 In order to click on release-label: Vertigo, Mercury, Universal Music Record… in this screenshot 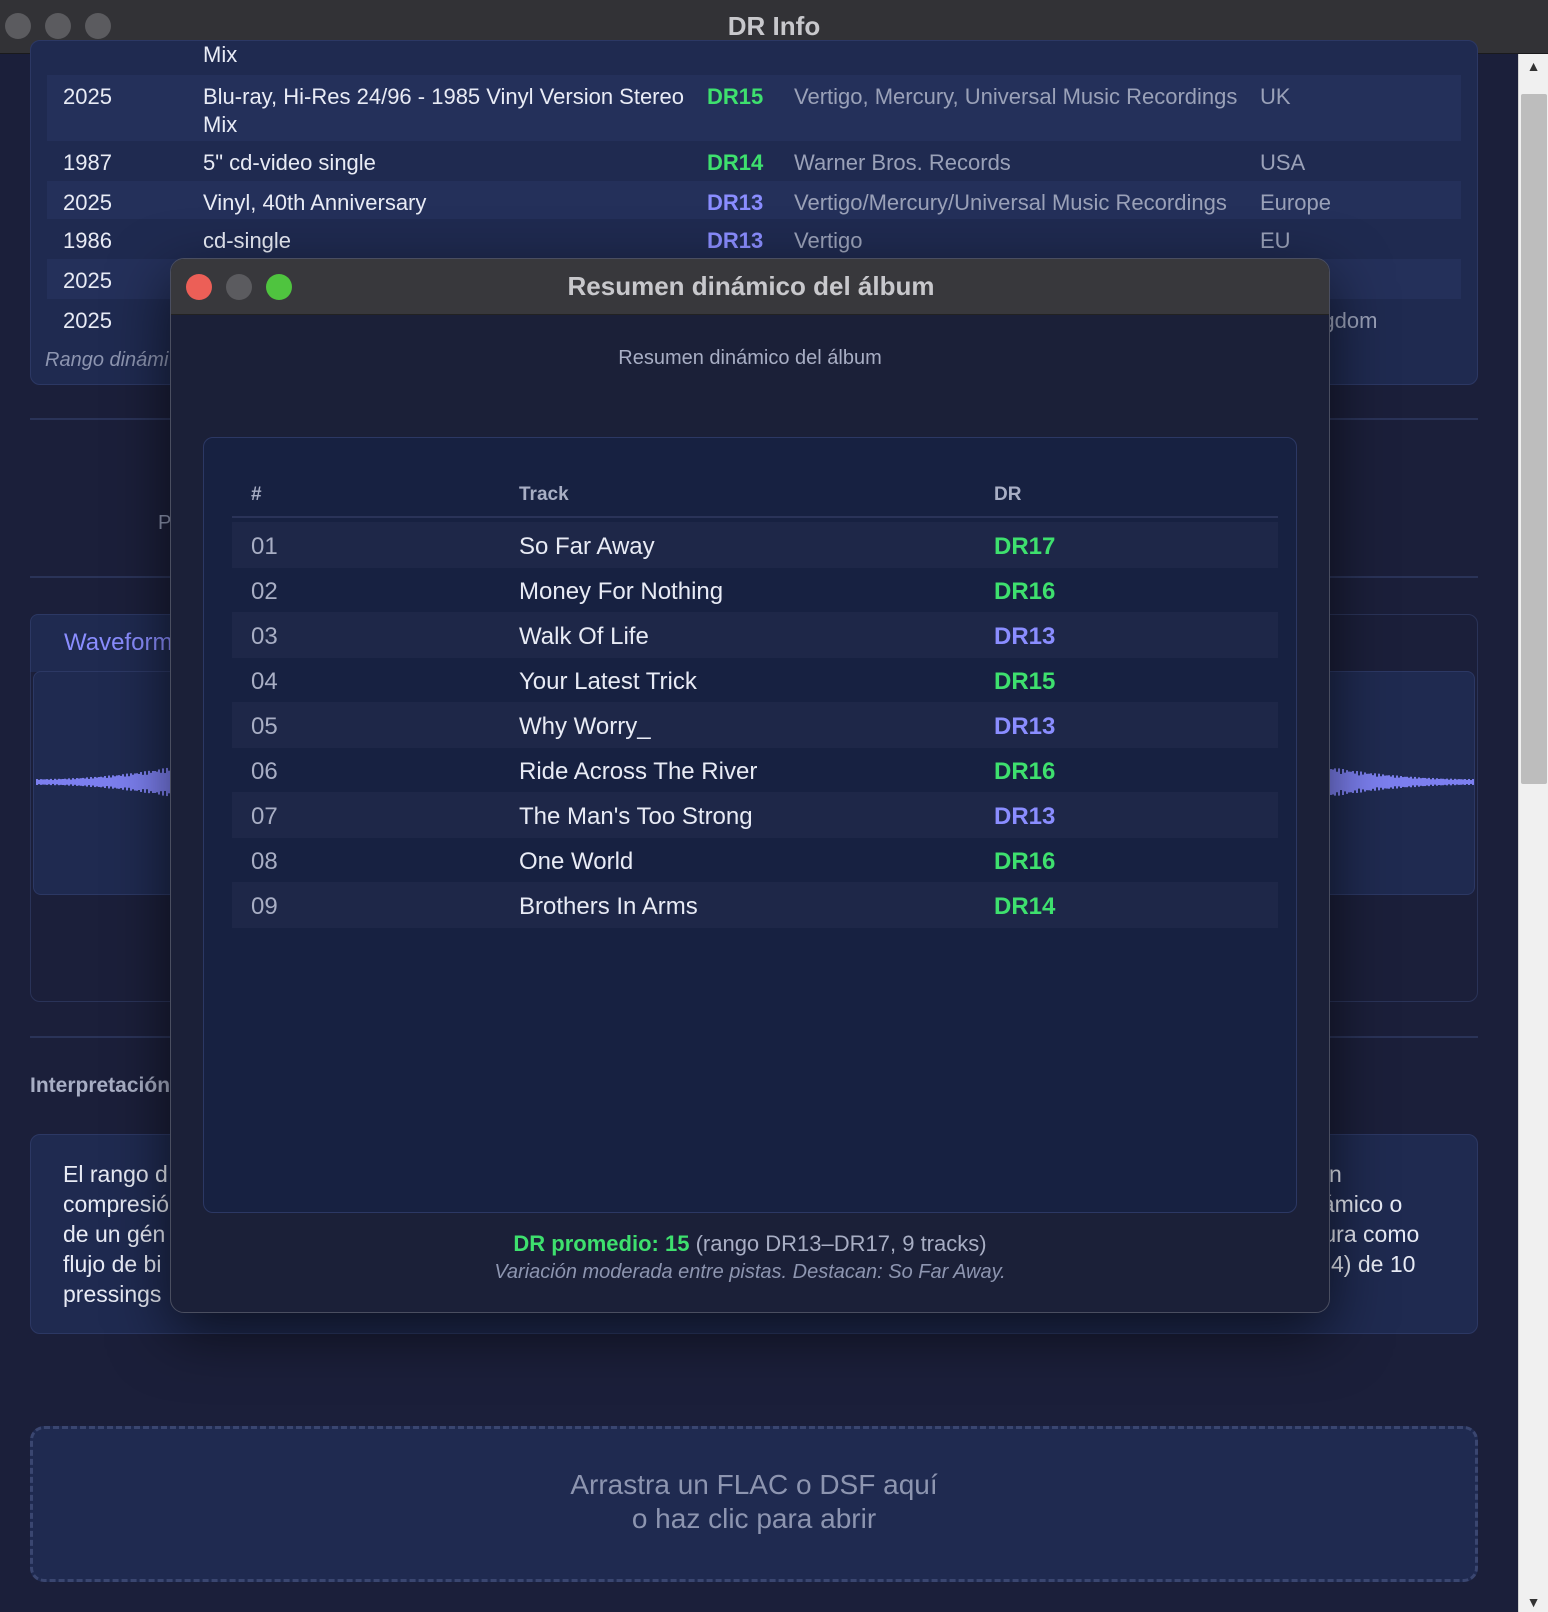, I will do `click(1016, 96)`.